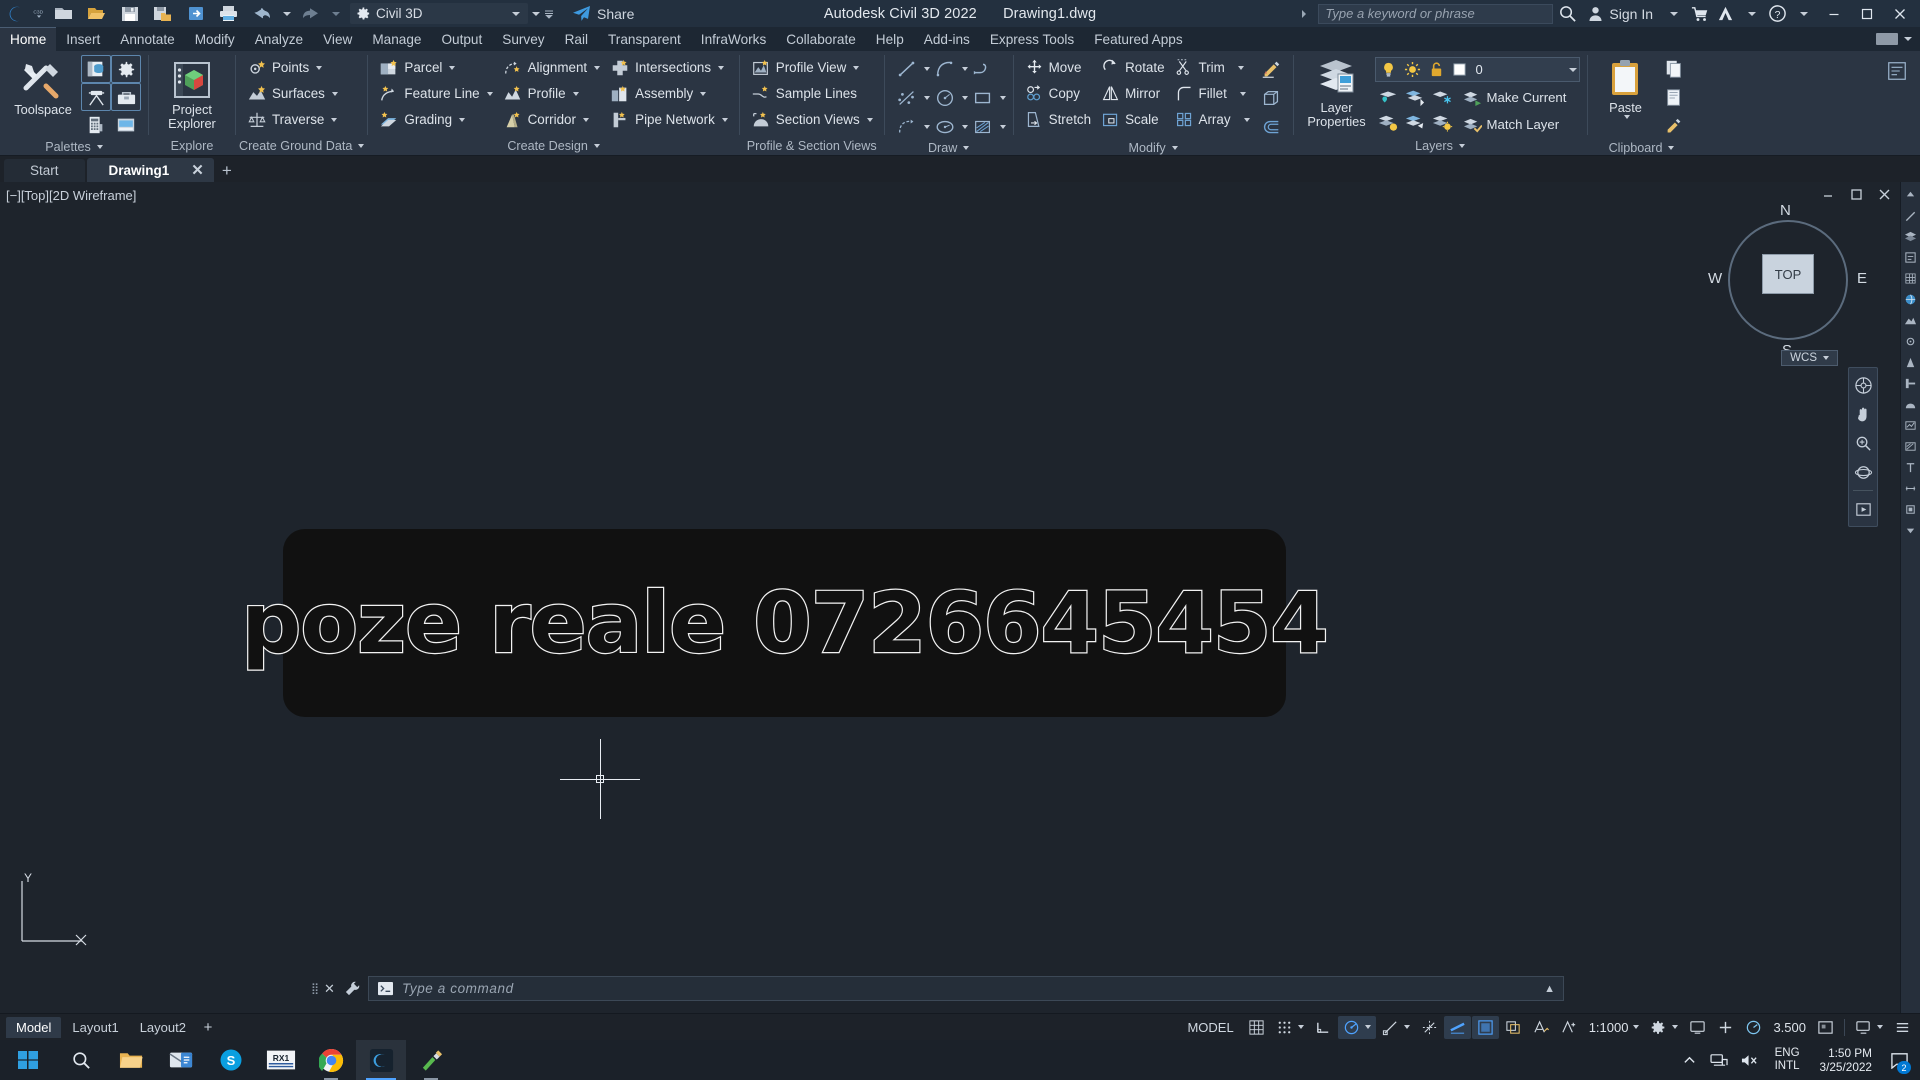 This screenshot has height=1080, width=1920. Describe the element at coordinates (1910, 488) in the screenshot. I see `rail-dim-icon` at that location.